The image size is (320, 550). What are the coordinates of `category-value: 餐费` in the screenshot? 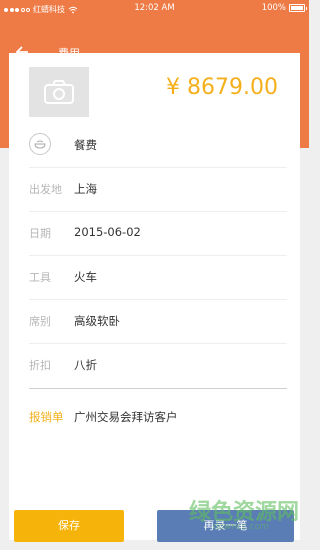 It's located at (85, 145).